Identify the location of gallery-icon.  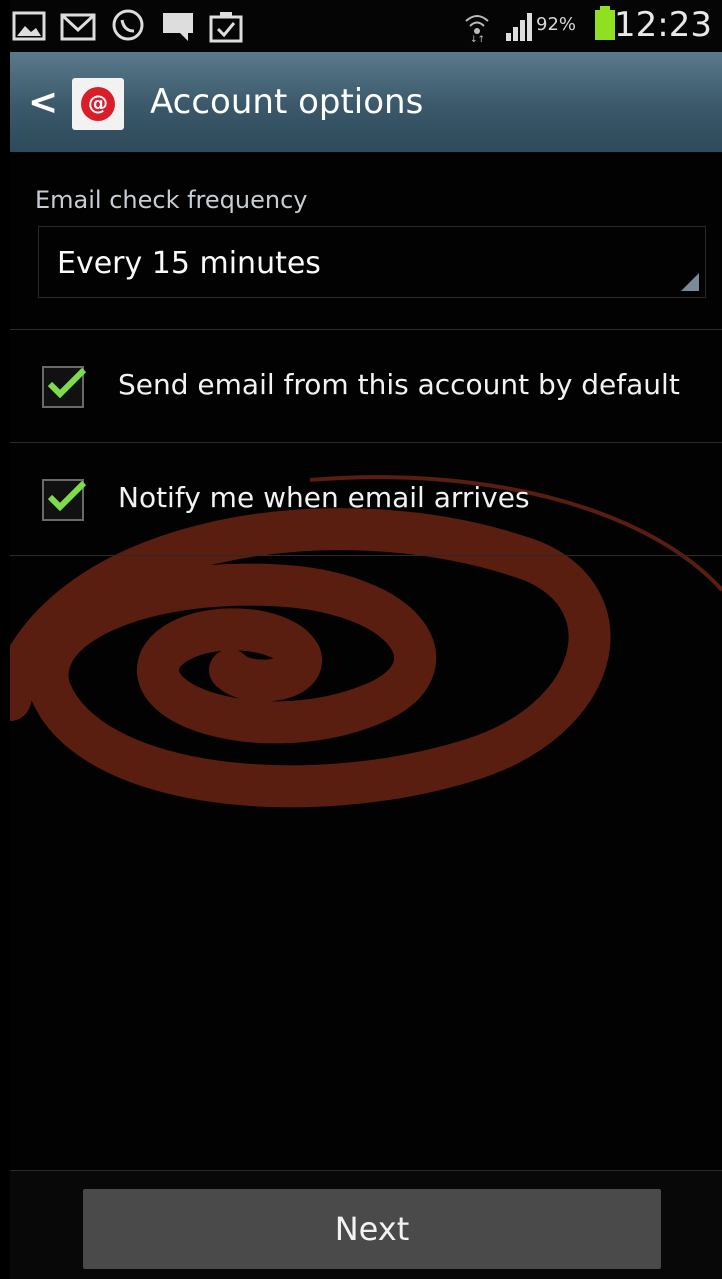
(29, 26).